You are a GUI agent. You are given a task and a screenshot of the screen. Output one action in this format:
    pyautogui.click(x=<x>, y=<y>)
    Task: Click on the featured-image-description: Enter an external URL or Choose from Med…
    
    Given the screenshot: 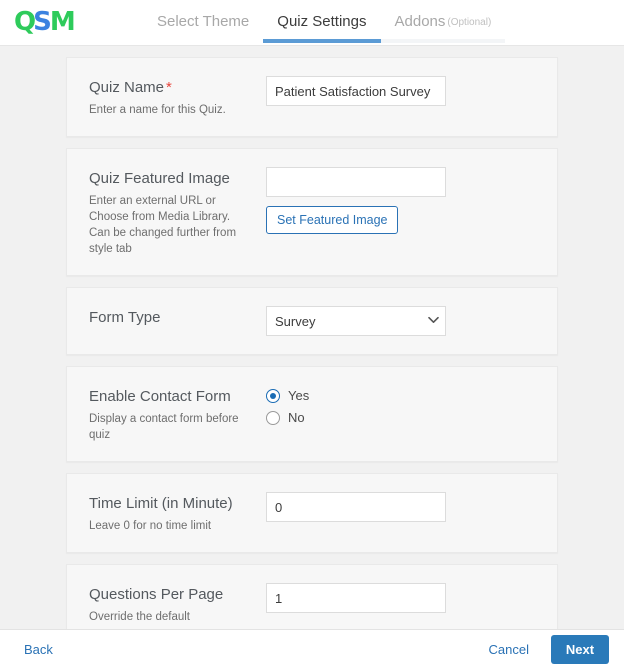 What is the action you would take?
    pyautogui.click(x=163, y=225)
    